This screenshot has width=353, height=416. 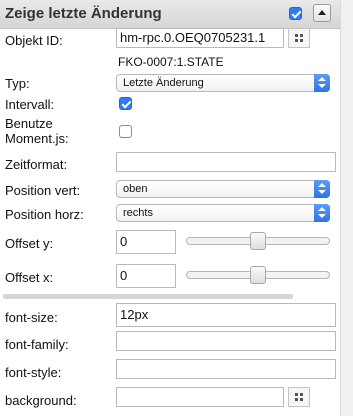 I want to click on offset-y-input: 0, so click(x=146, y=242).